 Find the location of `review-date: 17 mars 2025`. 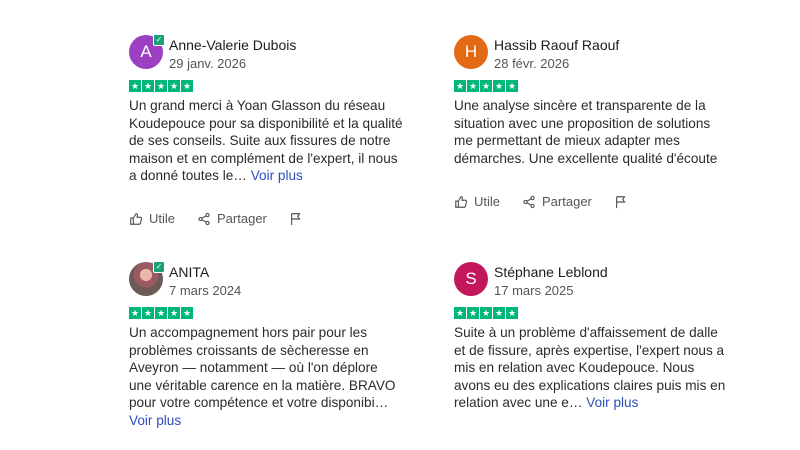

review-date: 17 mars 2025 is located at coordinates (534, 290).